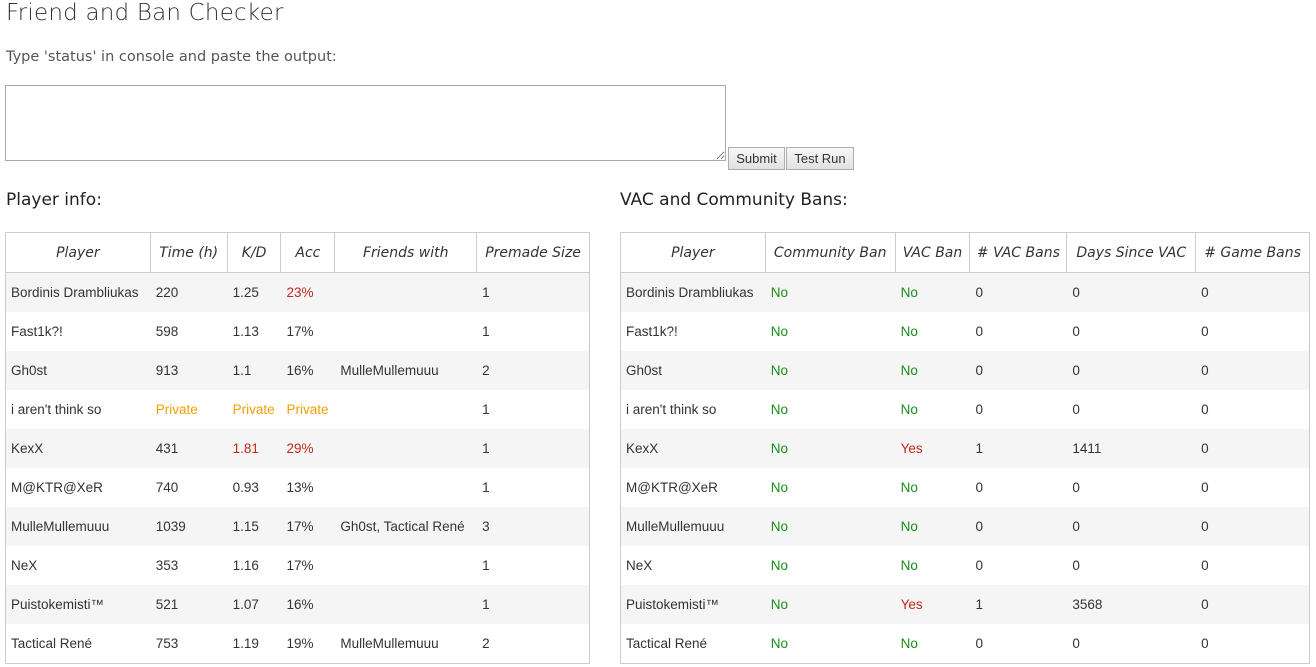  Describe the element at coordinates (307, 409) in the screenshot. I see `acc-cell: Private` at that location.